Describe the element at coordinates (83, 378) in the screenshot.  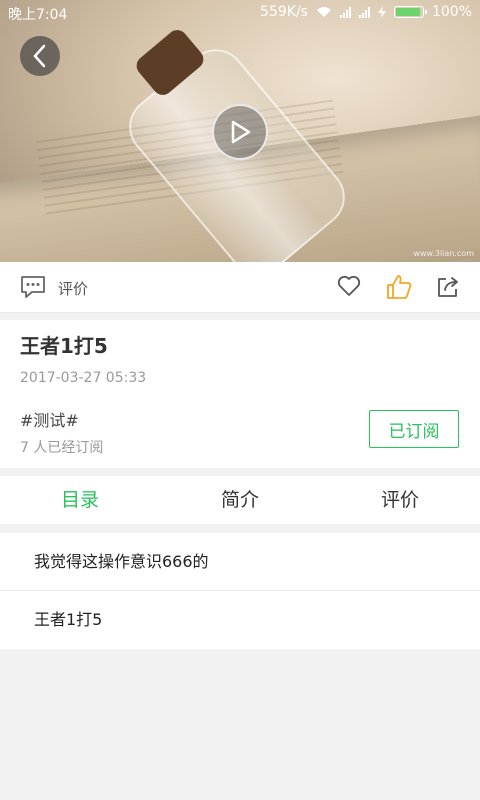
I see `article-date: 2017-03-27 05:33` at that location.